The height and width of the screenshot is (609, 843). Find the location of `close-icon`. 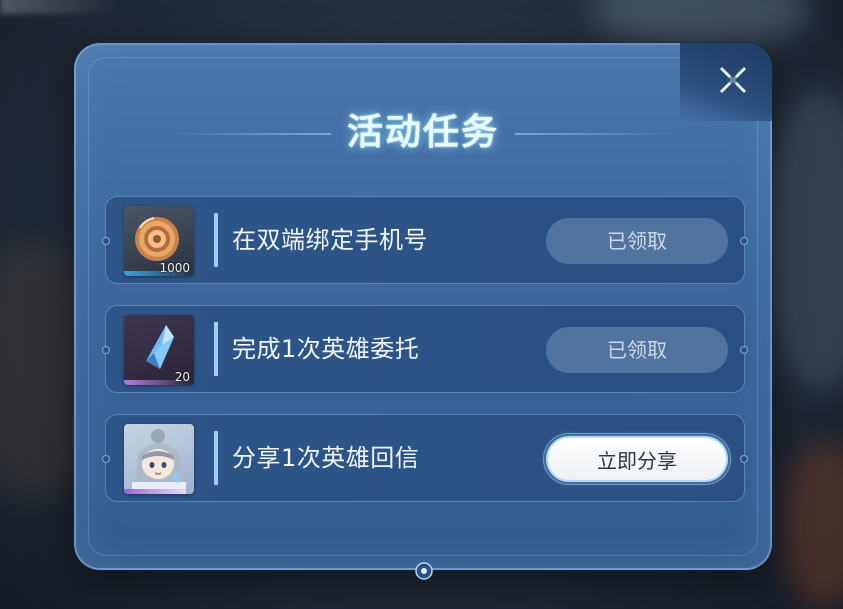

close-icon is located at coordinates (733, 80).